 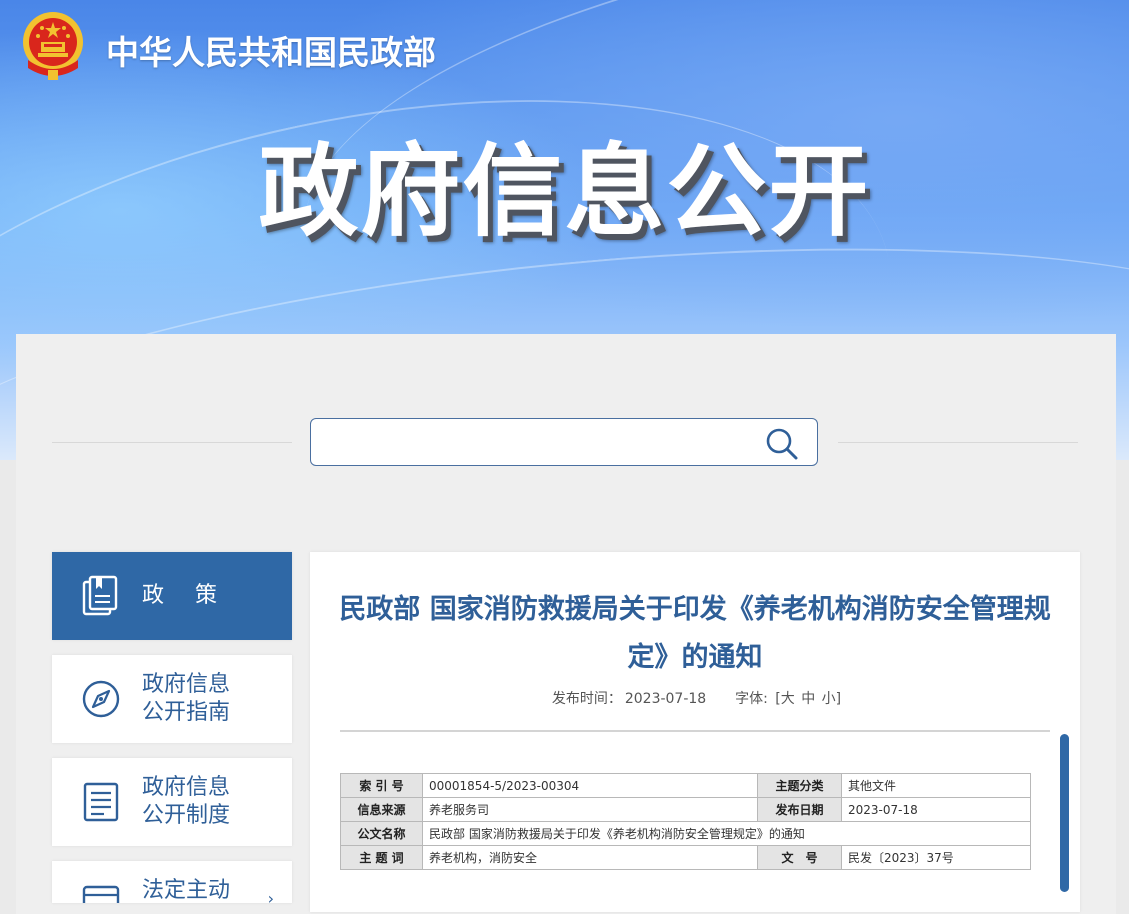 What do you see at coordinates (186, 801) in the screenshot?
I see `sidebar-item-label: 政府信息 公开制度` at bounding box center [186, 801].